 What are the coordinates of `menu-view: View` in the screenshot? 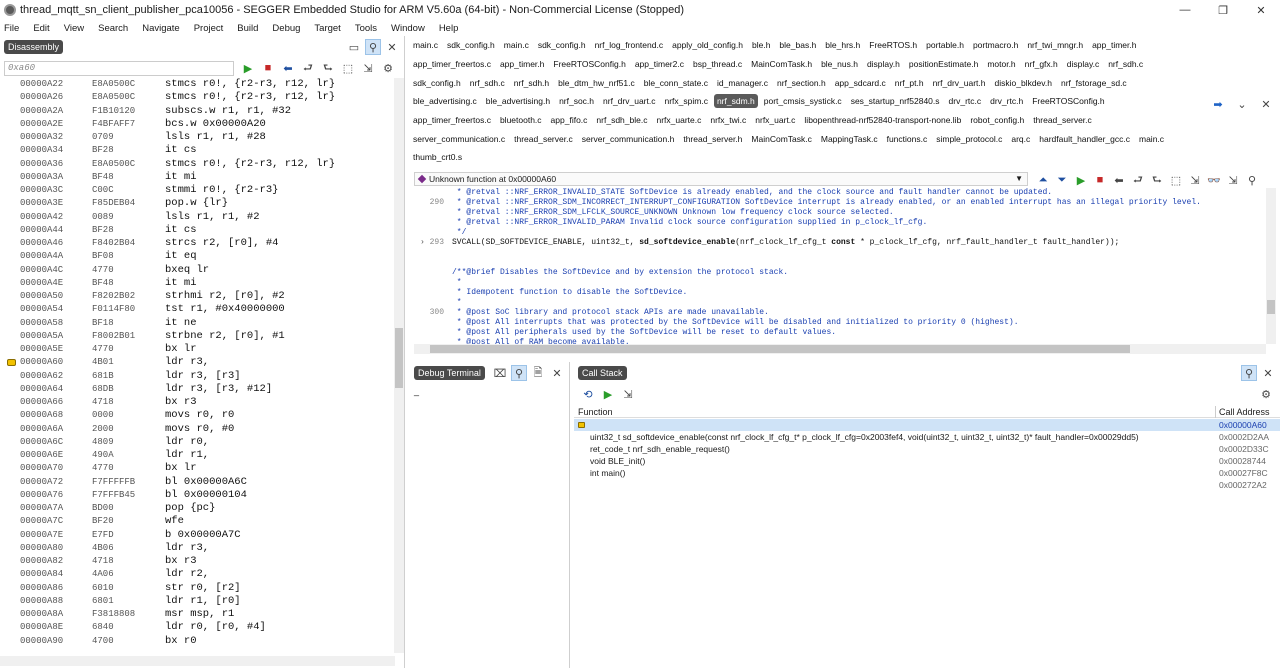 It's located at (74, 28).